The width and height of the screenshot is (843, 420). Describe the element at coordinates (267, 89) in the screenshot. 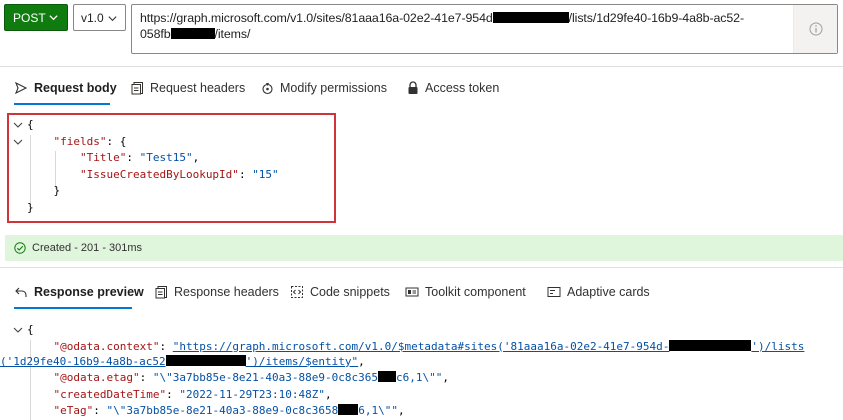

I see `permissions-icon` at that location.